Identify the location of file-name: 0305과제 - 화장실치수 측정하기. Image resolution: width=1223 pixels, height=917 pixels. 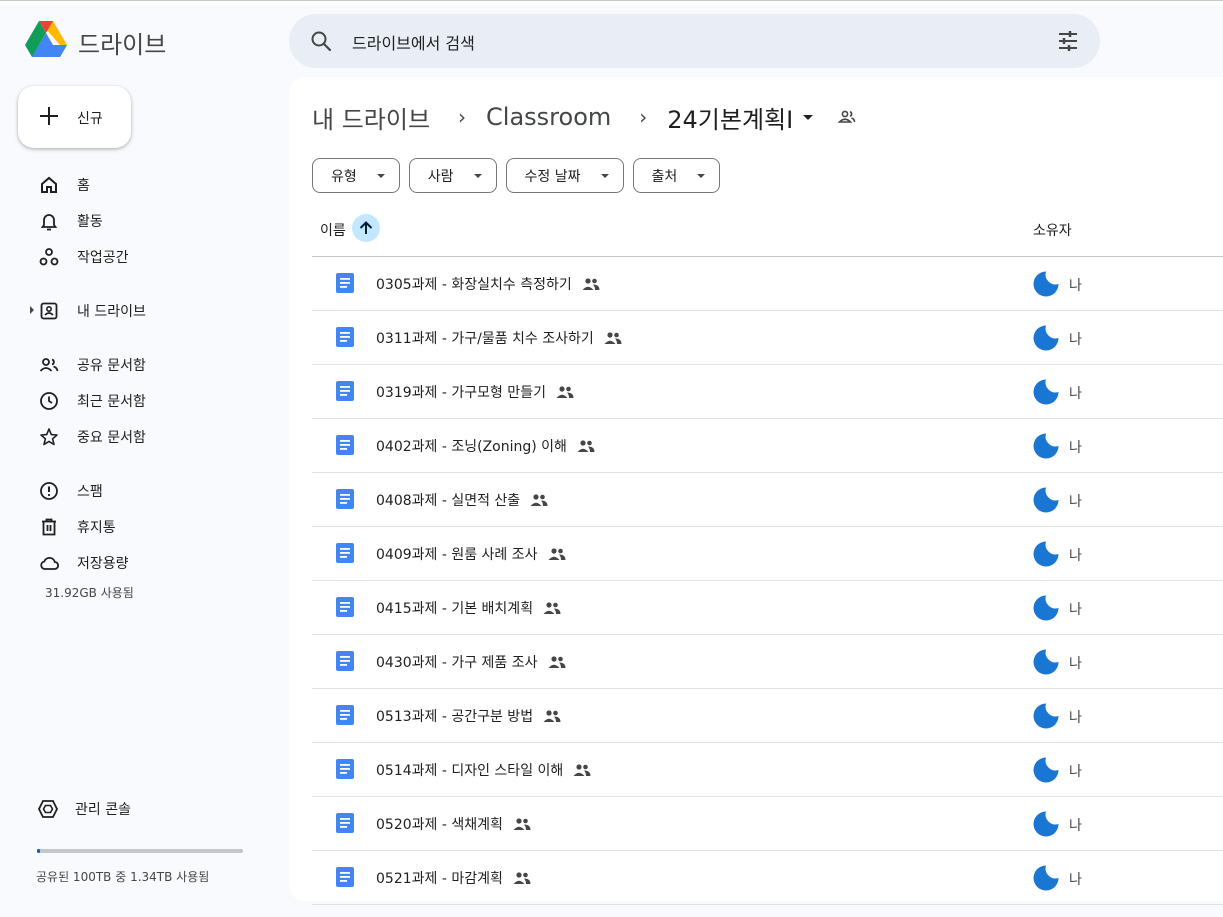
(488, 284).